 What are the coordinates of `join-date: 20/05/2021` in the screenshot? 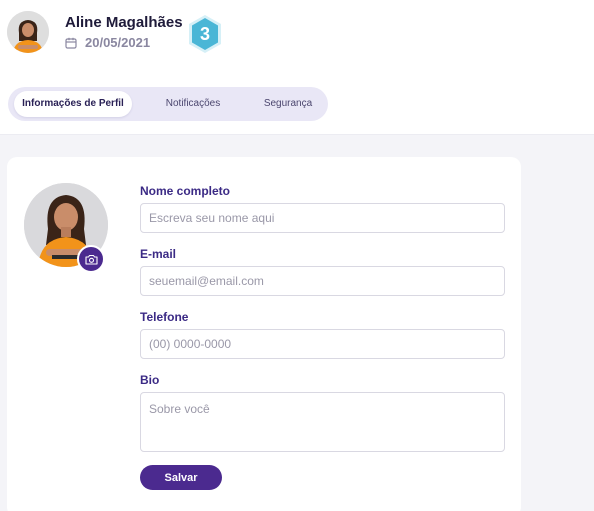 It's located at (118, 42).